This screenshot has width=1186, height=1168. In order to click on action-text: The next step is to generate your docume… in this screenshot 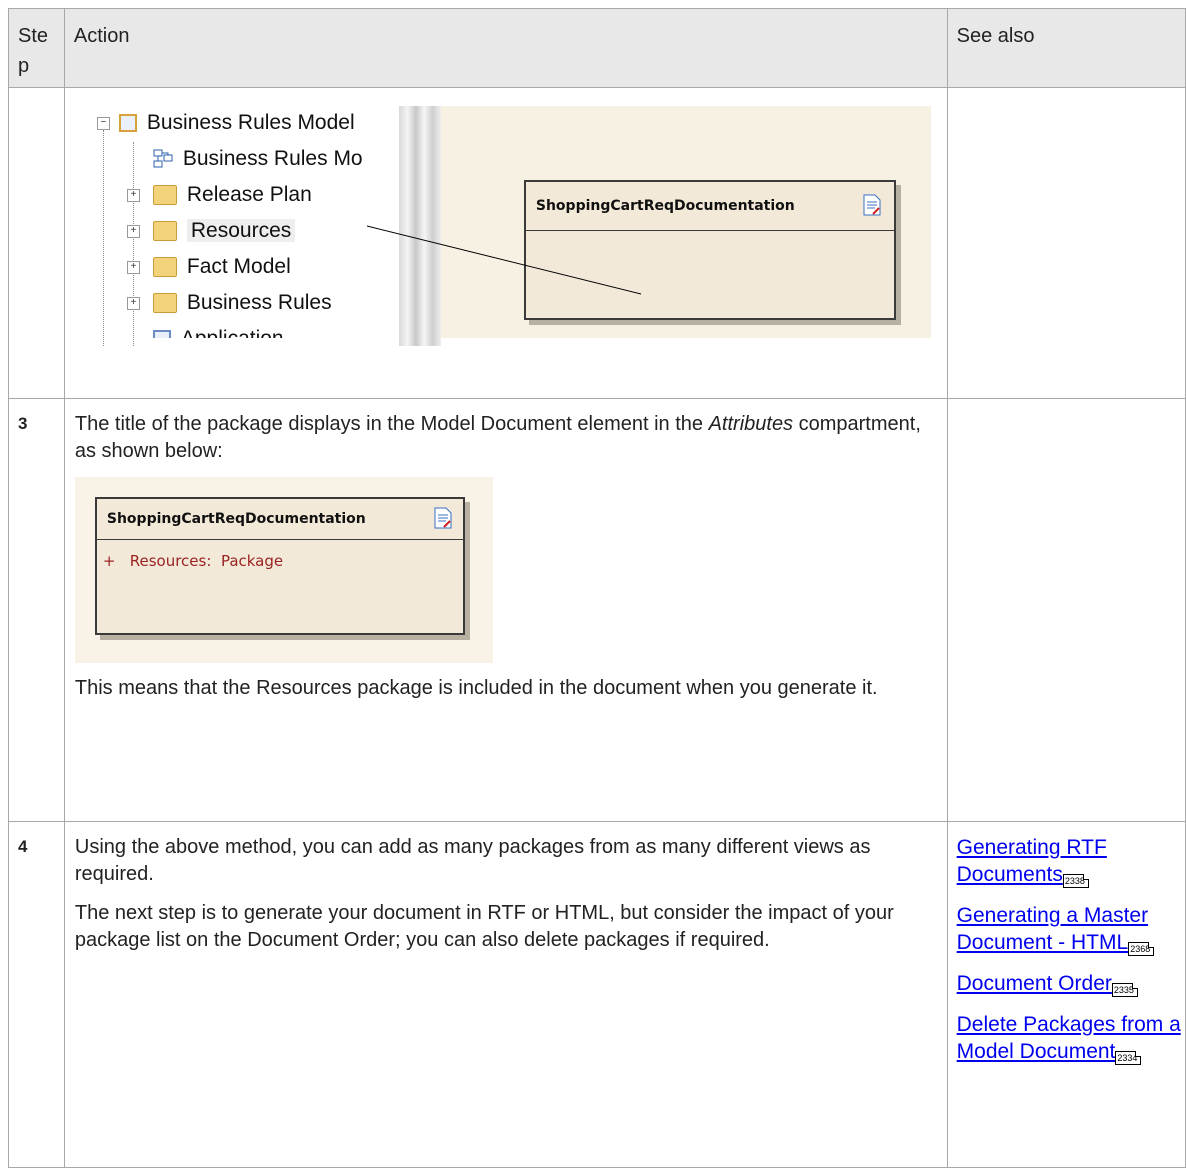, I will do `click(484, 926)`.